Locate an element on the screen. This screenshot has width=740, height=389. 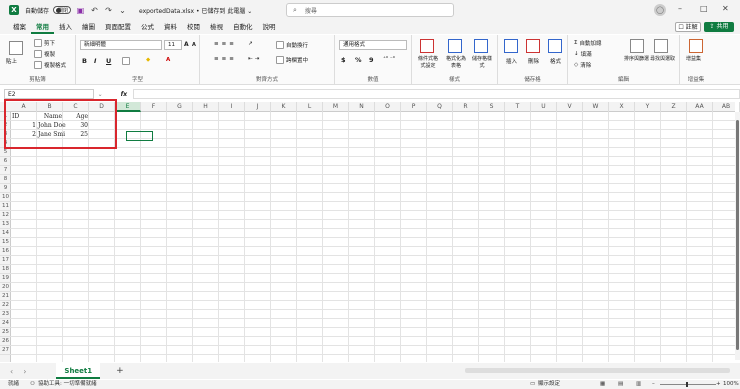
column-header-Z: Z is located at coordinates (674, 107).